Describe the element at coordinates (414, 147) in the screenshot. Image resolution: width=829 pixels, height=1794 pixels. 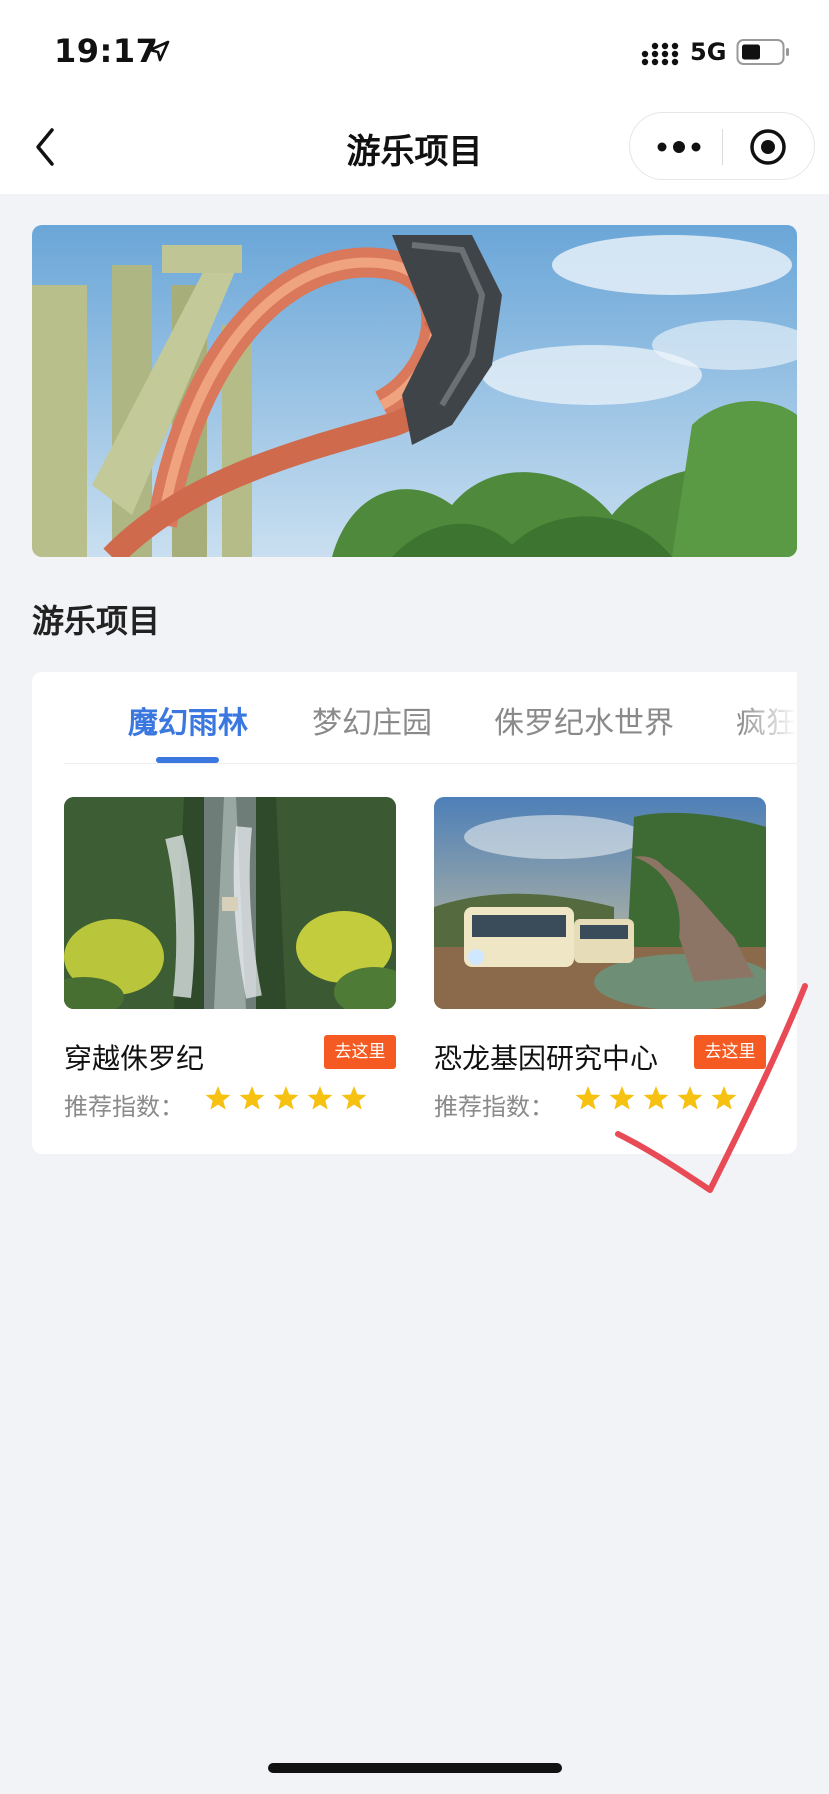
I see `nav-bar: 游乐项目` at that location.